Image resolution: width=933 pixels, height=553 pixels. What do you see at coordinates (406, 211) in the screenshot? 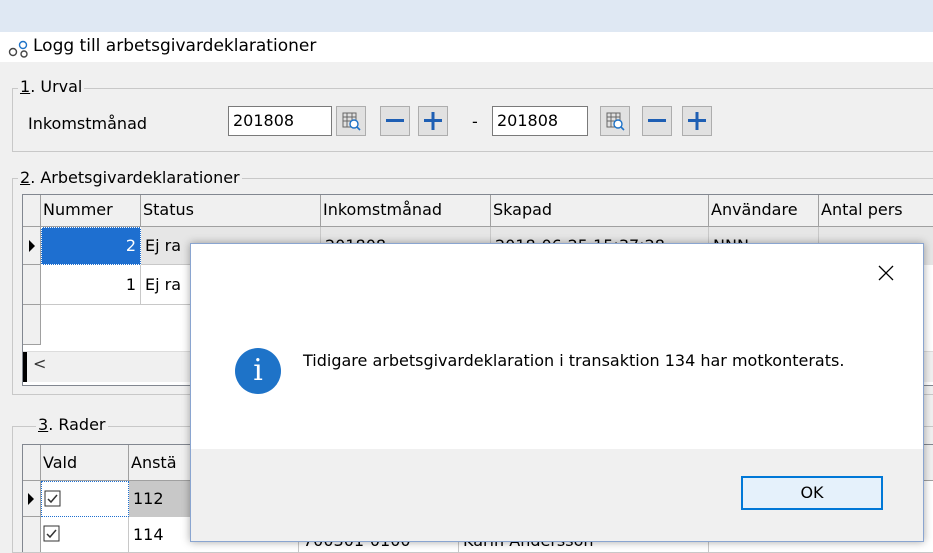
I see `col-header-inkomstmanad: Inkomstmånad` at bounding box center [406, 211].